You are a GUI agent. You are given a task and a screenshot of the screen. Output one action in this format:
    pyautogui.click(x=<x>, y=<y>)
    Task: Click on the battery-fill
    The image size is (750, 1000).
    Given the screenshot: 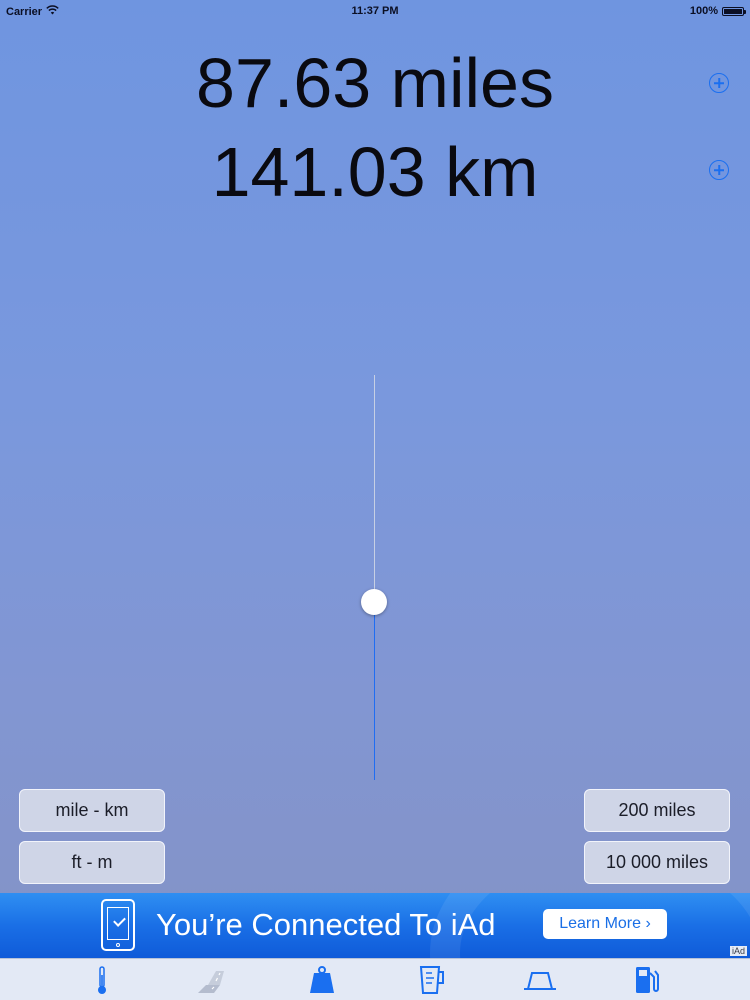 What is the action you would take?
    pyautogui.click(x=733, y=11)
    